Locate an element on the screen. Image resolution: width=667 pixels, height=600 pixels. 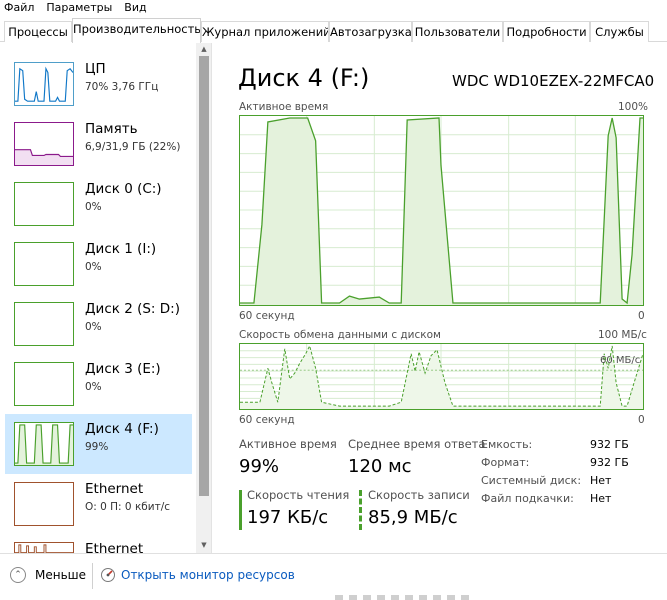
tab-users: Пользователи is located at coordinates (457, 31).